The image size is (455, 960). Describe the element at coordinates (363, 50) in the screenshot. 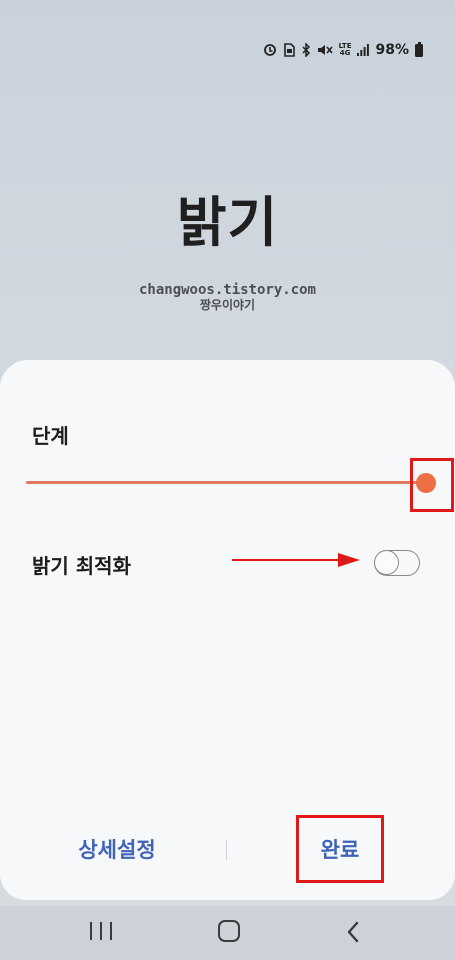

I see `signal-icon` at that location.